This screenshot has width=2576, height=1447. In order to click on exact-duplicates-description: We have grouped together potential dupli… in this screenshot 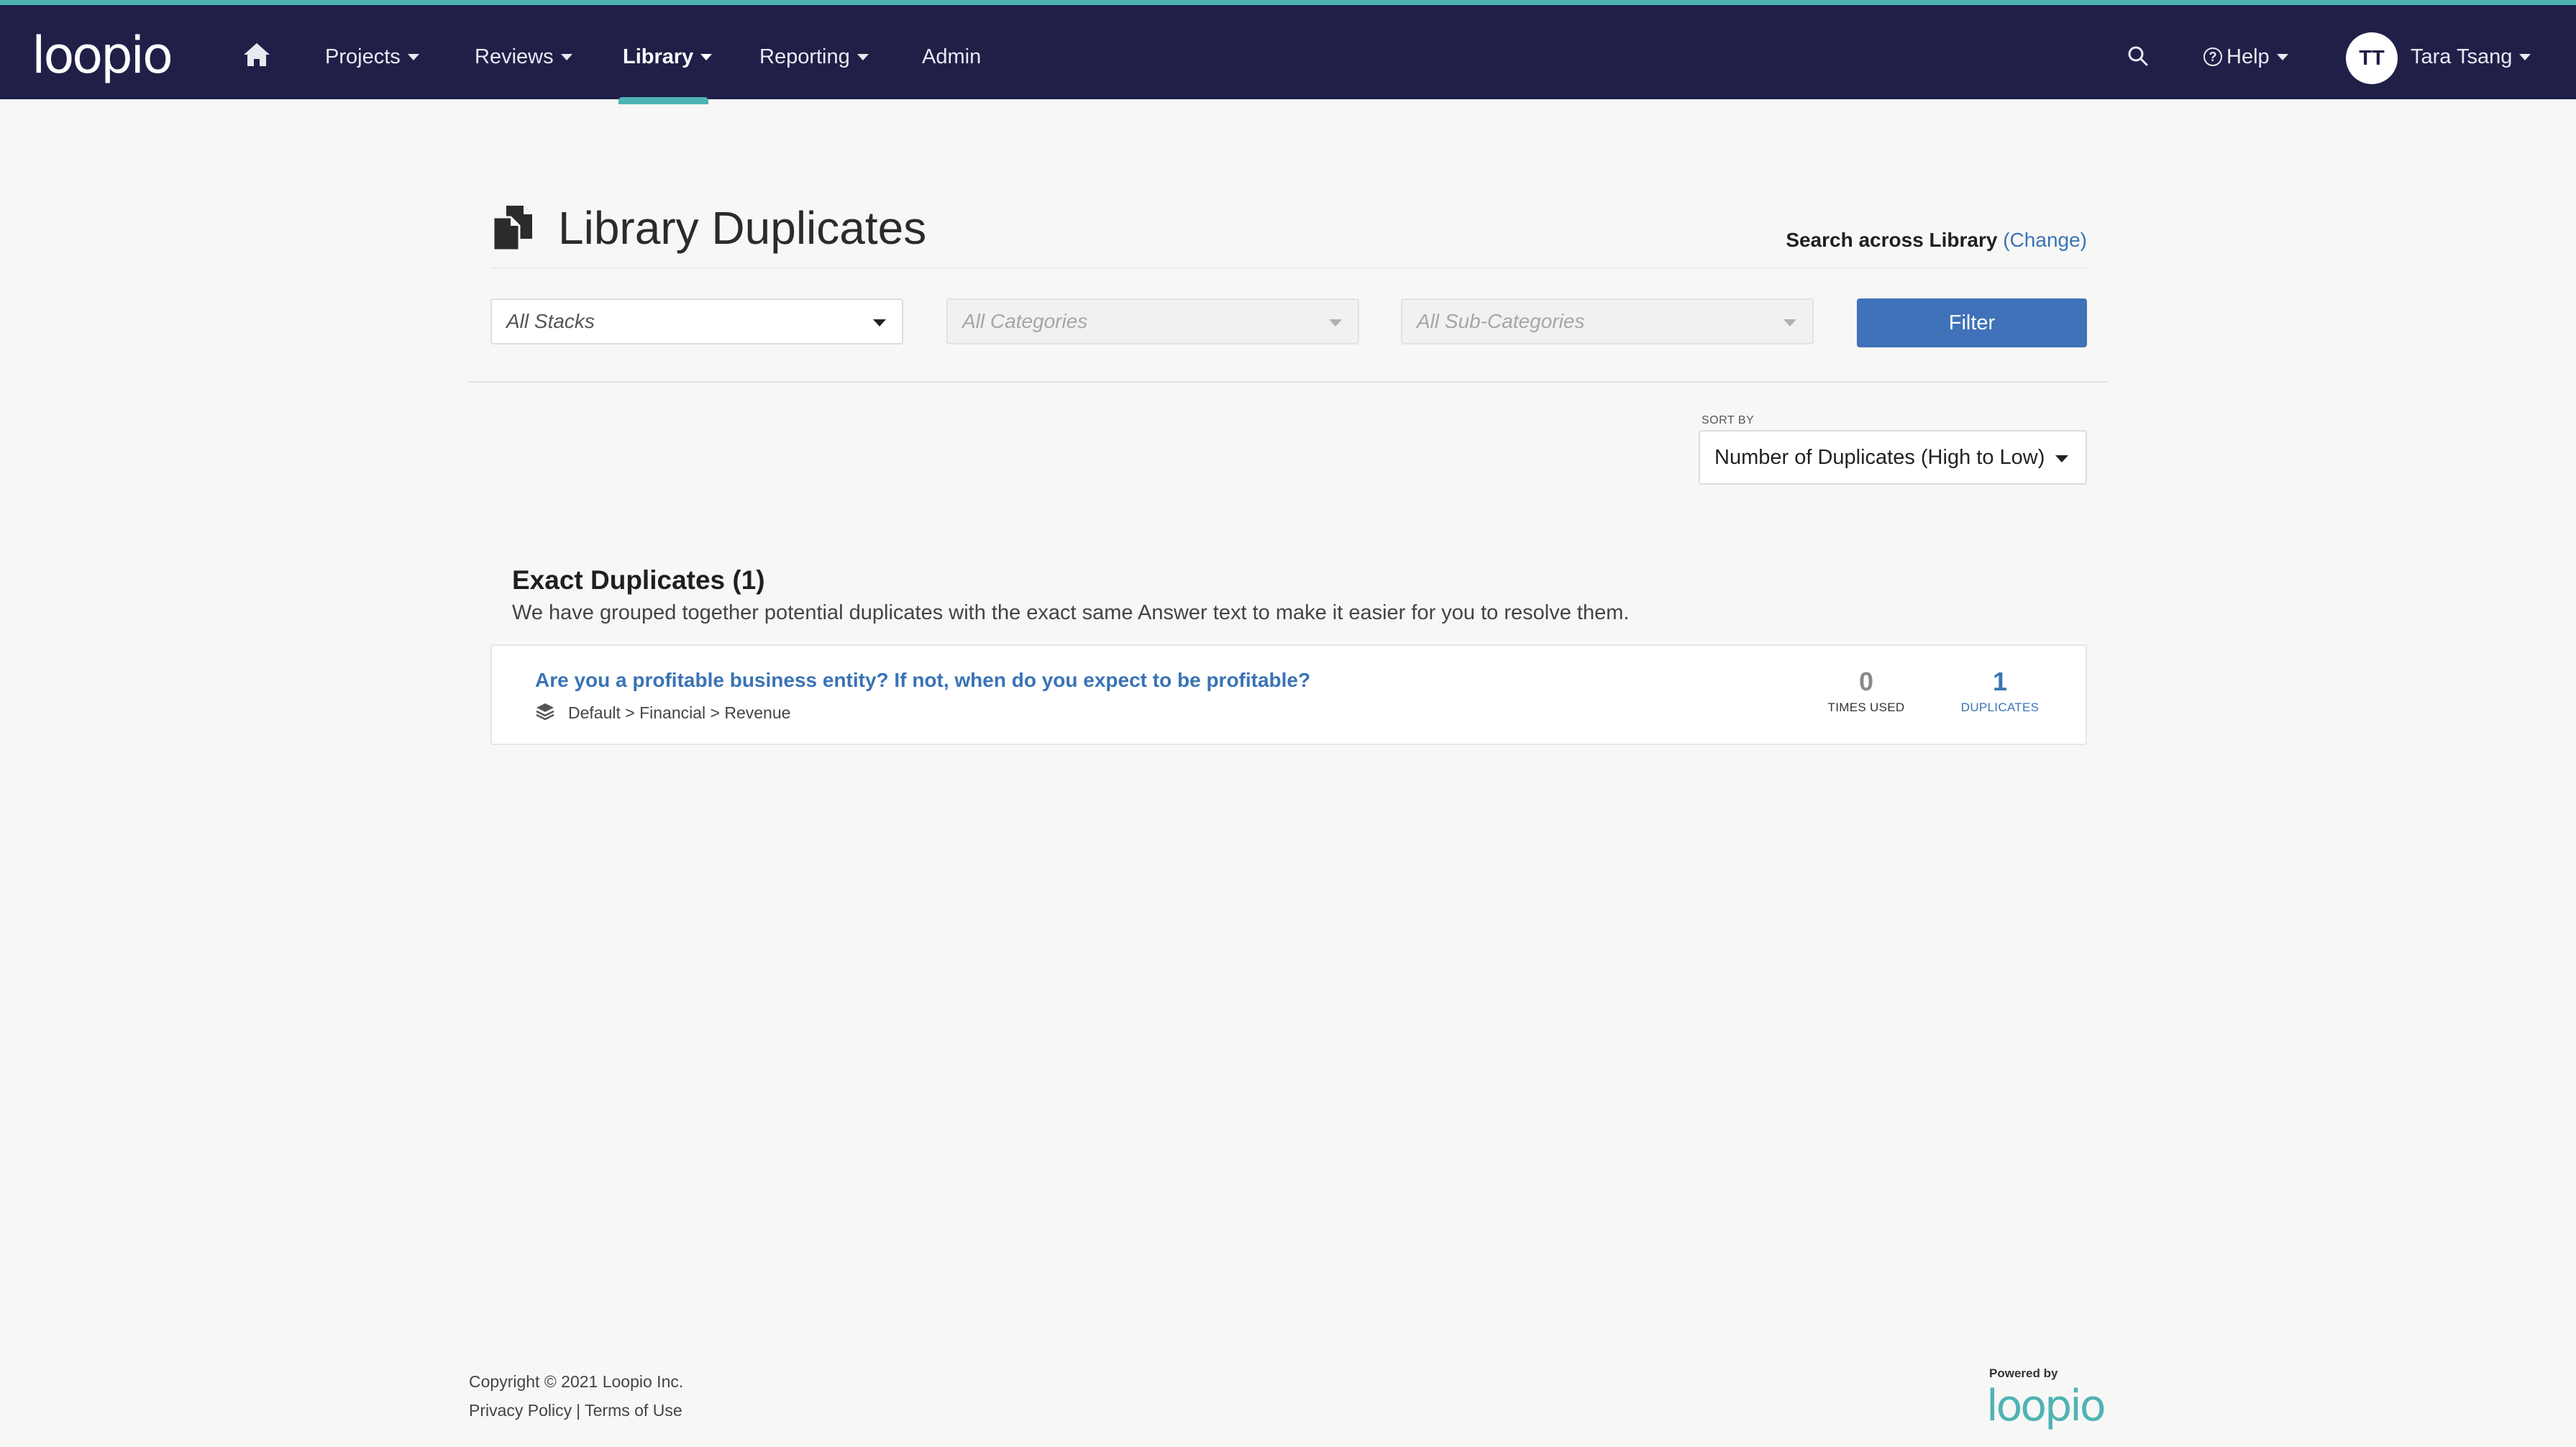, I will do `click(1071, 612)`.